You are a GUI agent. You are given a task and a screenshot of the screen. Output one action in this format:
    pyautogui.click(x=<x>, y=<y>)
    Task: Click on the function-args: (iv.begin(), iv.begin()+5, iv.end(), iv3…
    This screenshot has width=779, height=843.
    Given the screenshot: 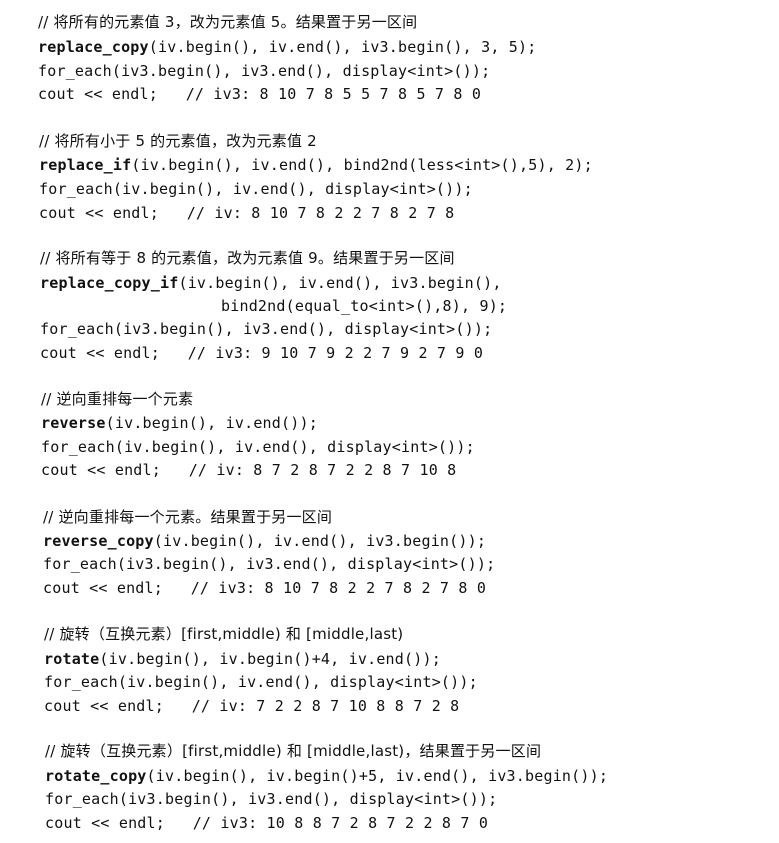 What is the action you would take?
    pyautogui.click(x=377, y=776)
    